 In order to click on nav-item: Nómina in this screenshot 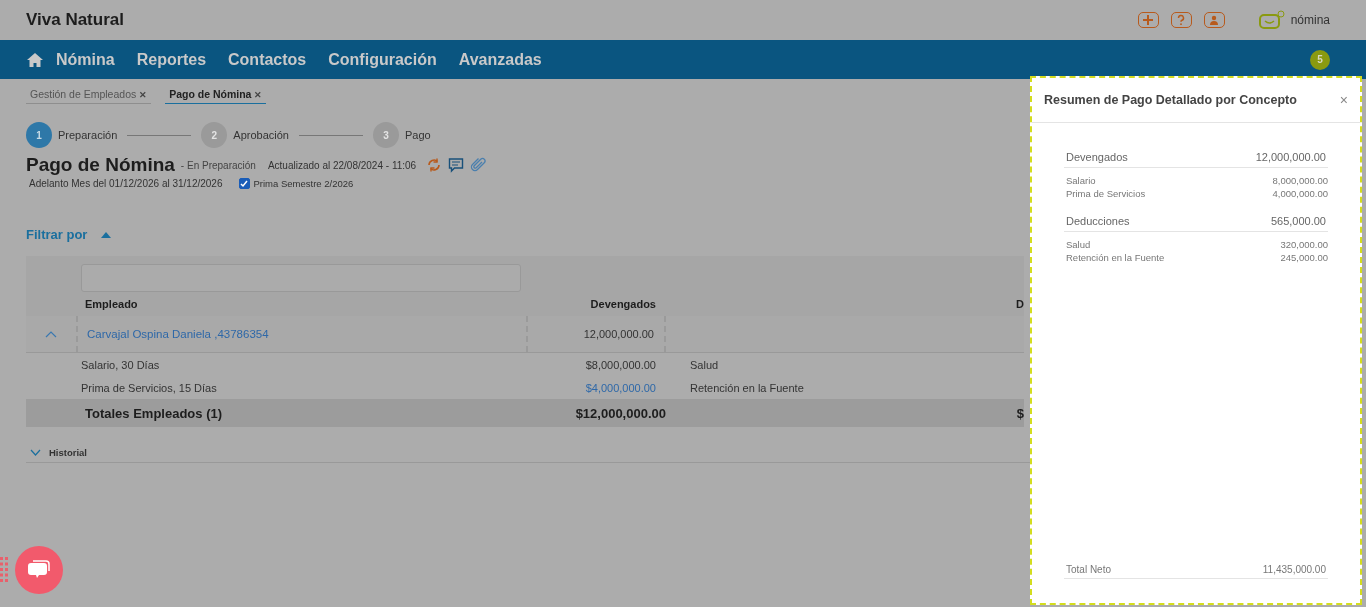, I will do `click(85, 59)`.